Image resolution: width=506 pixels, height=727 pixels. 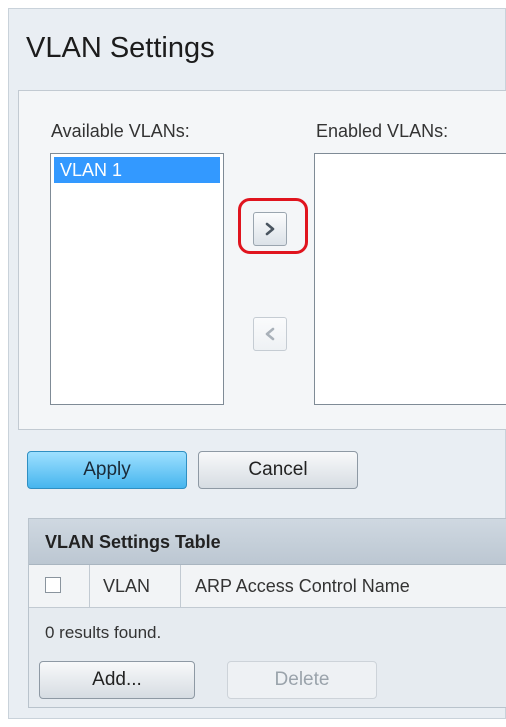 I want to click on column-header-vlan: VLAN, so click(x=127, y=586).